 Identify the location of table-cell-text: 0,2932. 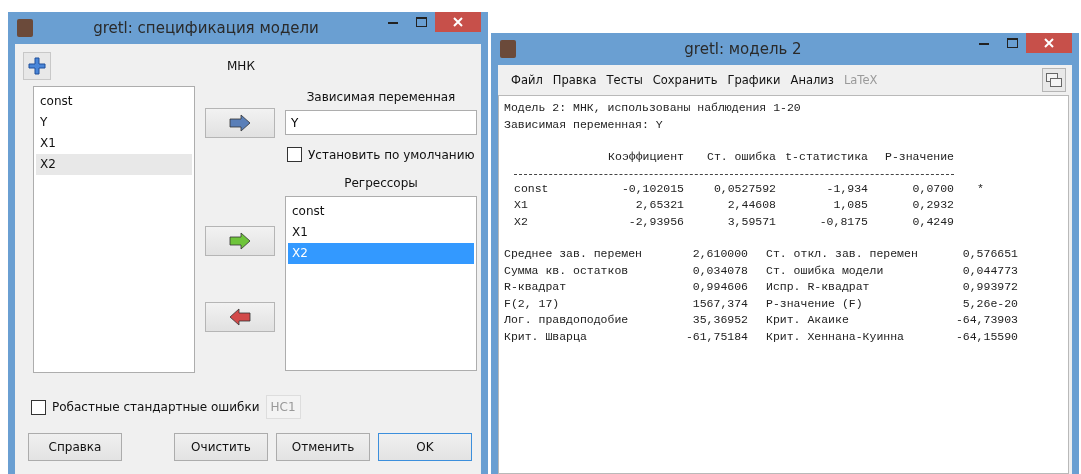
(932, 205).